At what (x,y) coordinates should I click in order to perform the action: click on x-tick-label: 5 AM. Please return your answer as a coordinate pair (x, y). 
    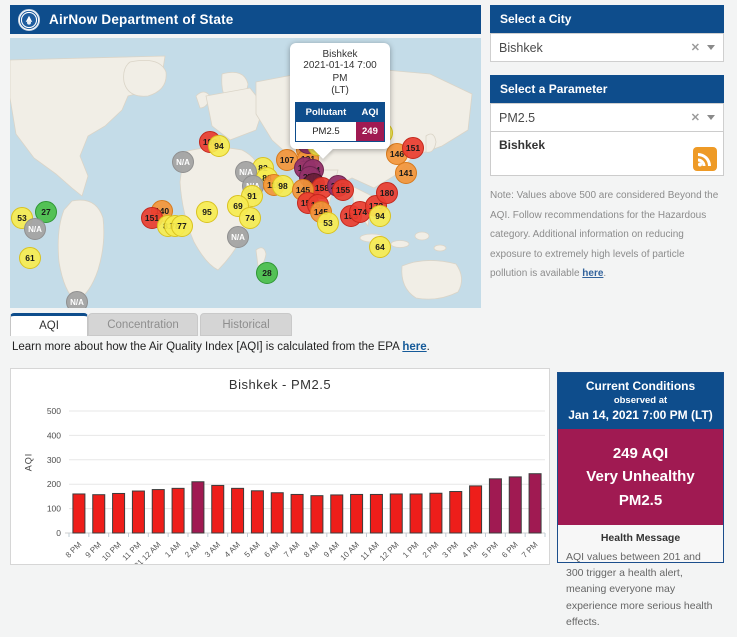
    Looking at the image, I should click on (252, 549).